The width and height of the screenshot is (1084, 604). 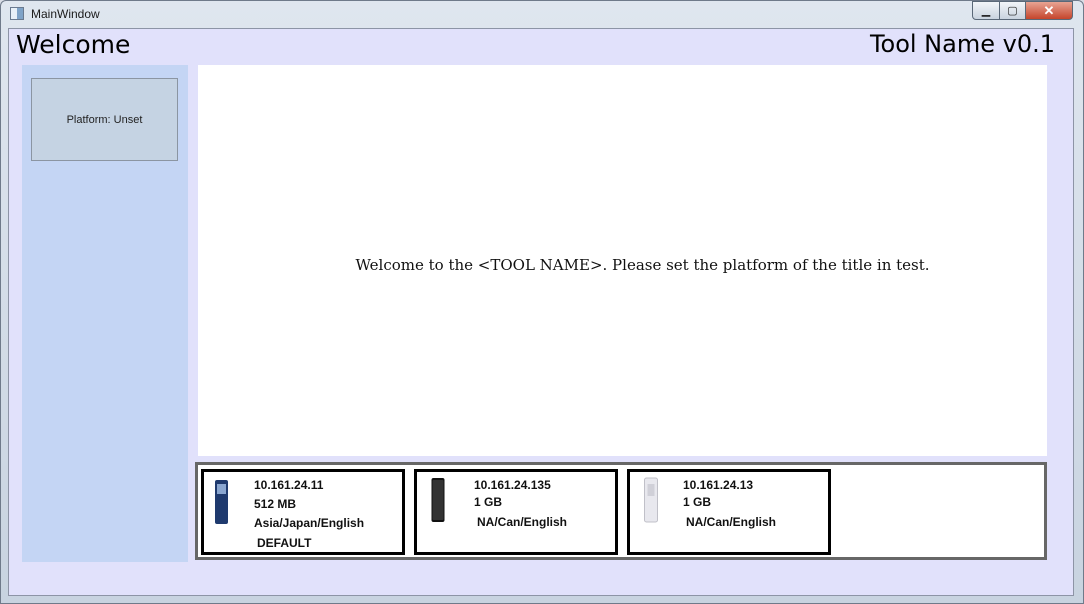 I want to click on title-bar: MainWindow ▁ ▢ ✕, so click(x=542, y=14).